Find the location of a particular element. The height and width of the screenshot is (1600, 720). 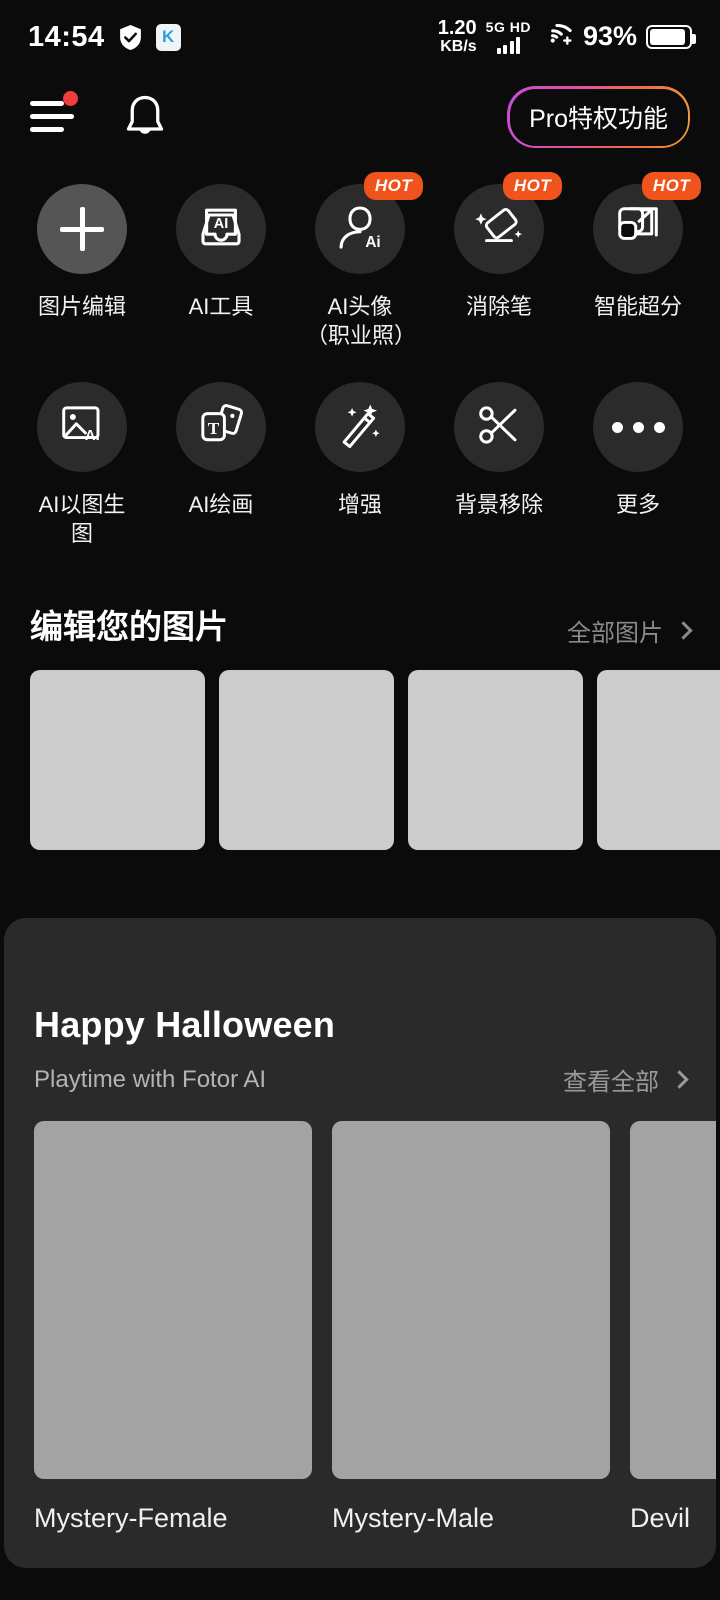

halloween-view-all-link: 查看全部 is located at coordinates (626, 1079).